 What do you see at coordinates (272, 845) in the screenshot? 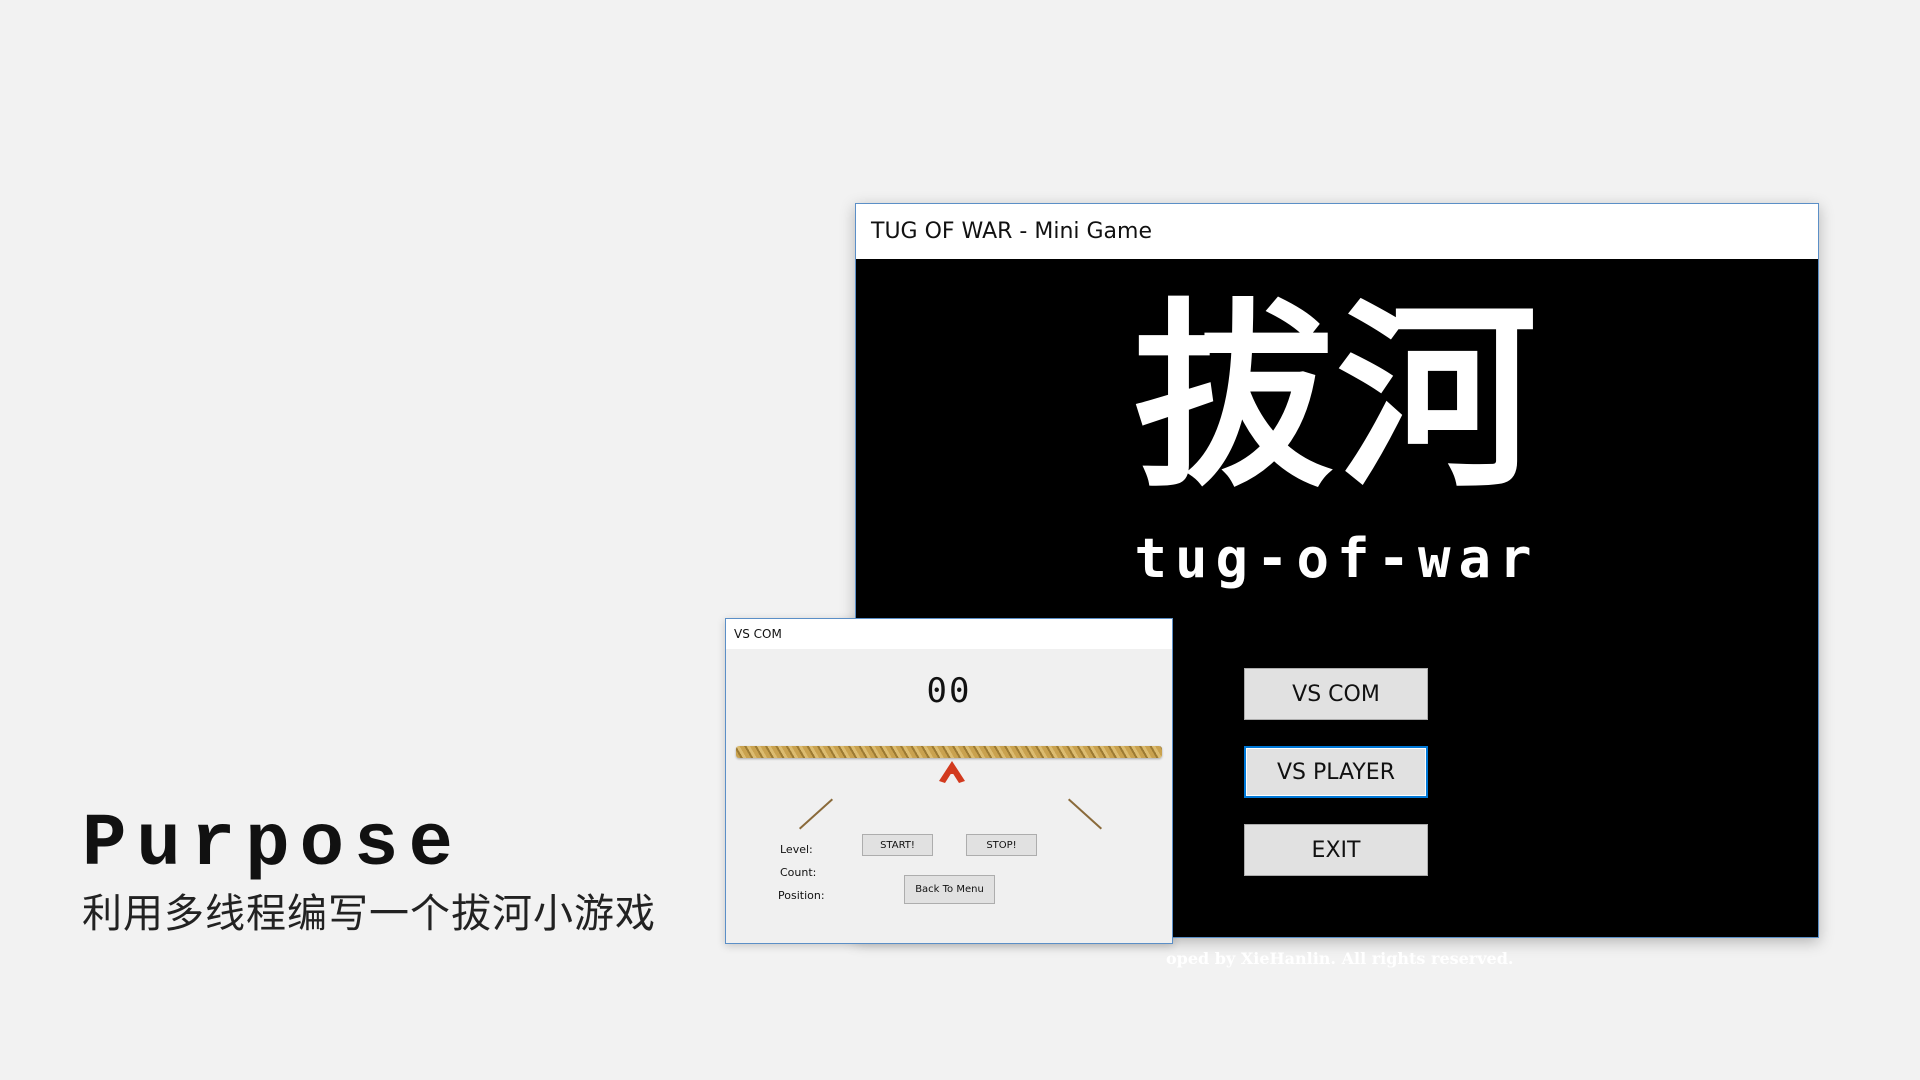
I see `purpose-title: Purpose` at bounding box center [272, 845].